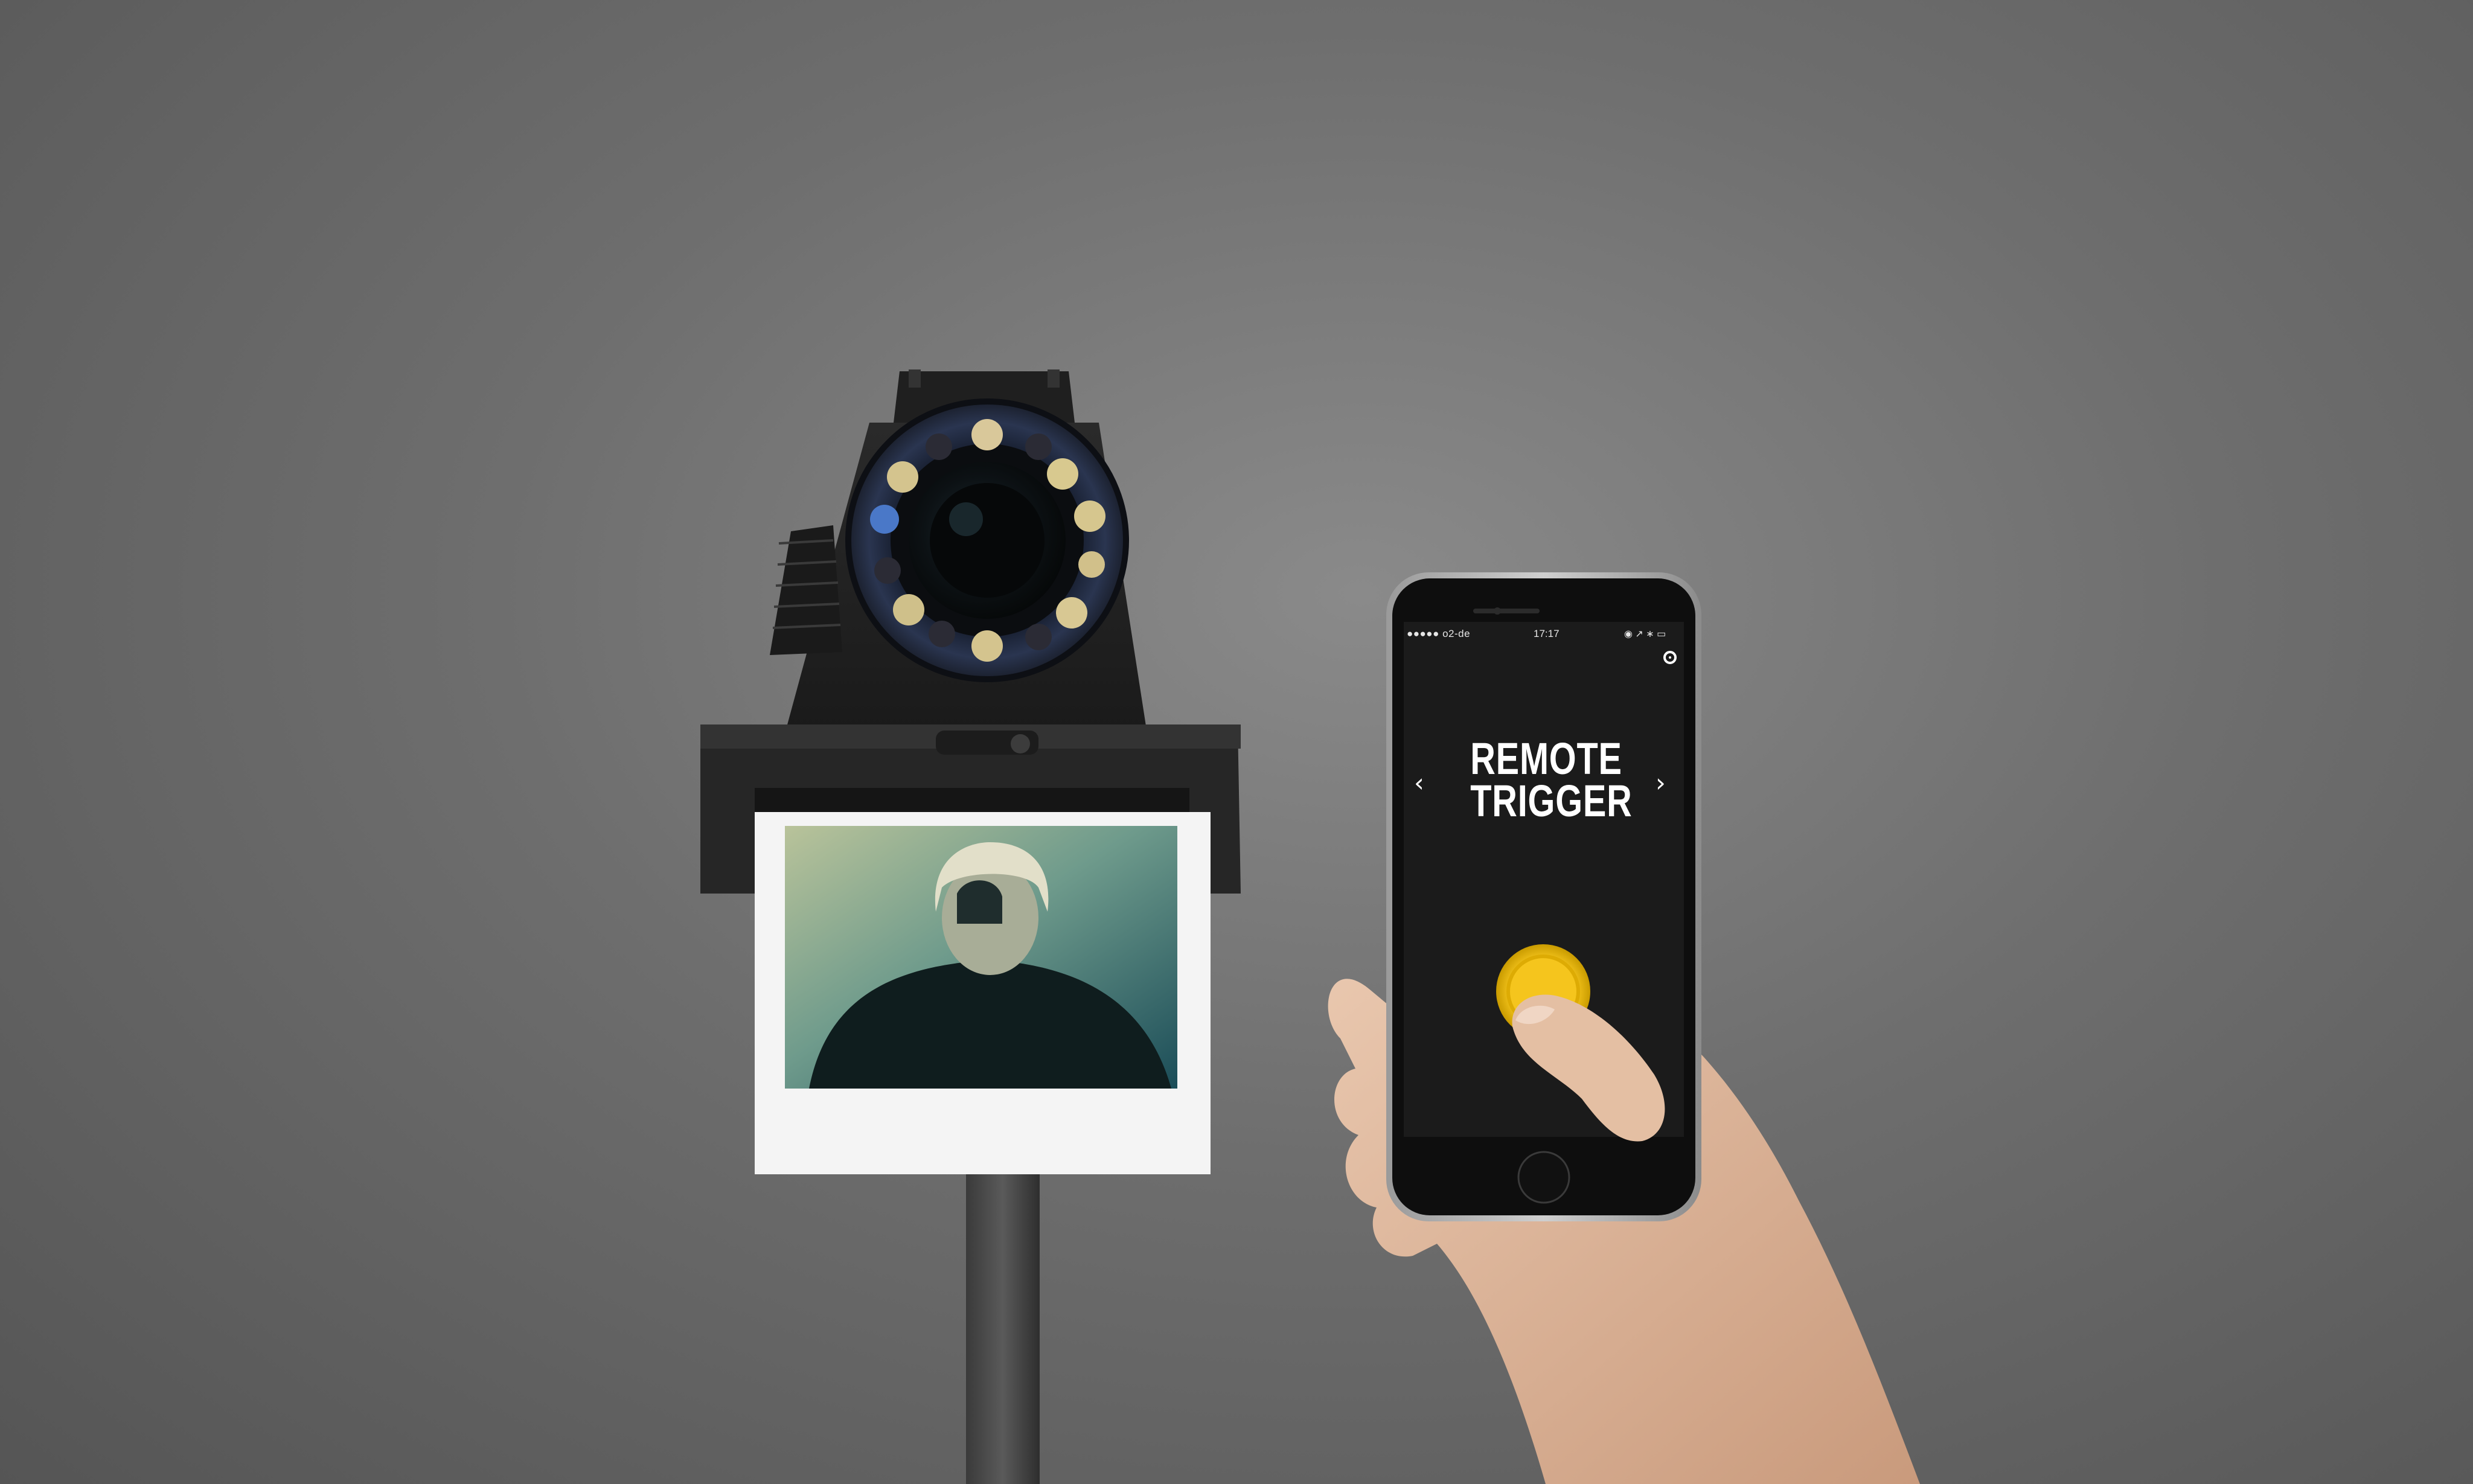 This screenshot has height=1484, width=2473. I want to click on chevron-right-icon: ›, so click(1661, 783).